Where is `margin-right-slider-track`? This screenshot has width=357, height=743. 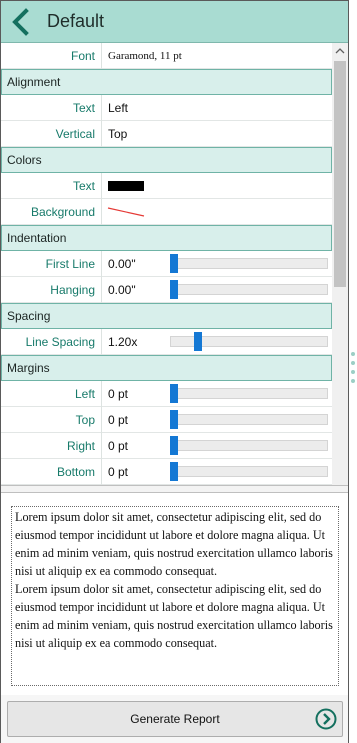
margin-right-slider-track is located at coordinates (249, 445).